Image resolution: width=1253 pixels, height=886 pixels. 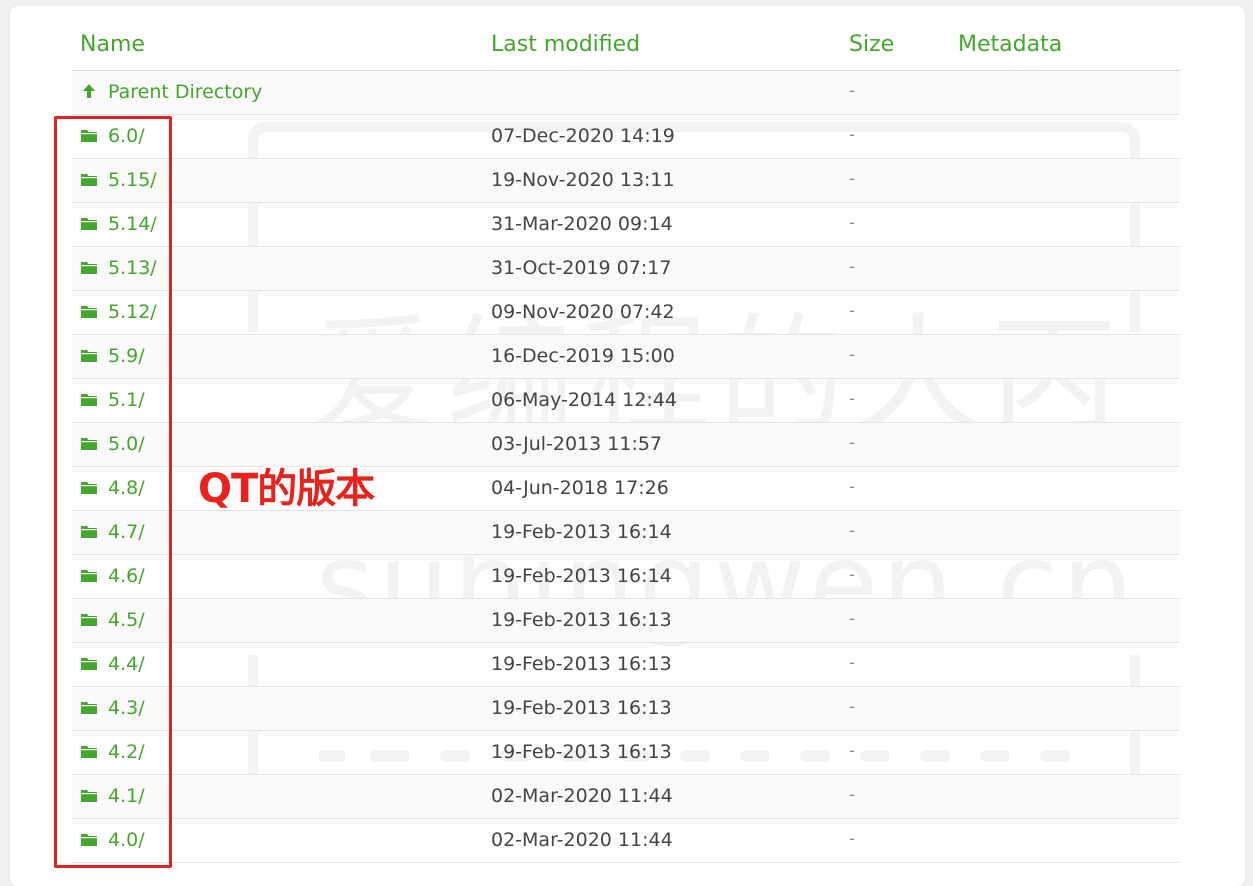 What do you see at coordinates (580, 488) in the screenshot?
I see `modified-date: 04-Jun-2018 17:26` at bounding box center [580, 488].